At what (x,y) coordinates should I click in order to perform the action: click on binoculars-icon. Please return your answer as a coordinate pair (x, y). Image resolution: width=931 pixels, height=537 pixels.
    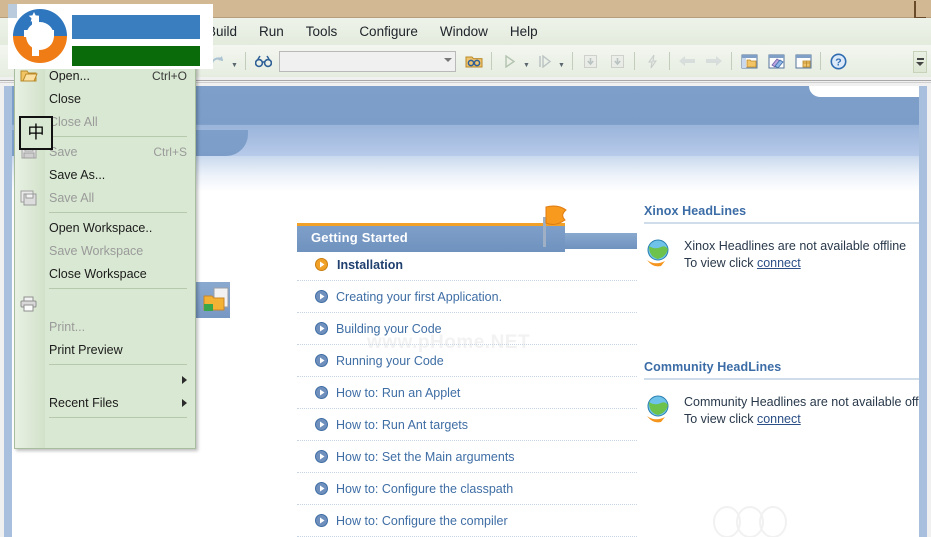
    Looking at the image, I should click on (263, 61).